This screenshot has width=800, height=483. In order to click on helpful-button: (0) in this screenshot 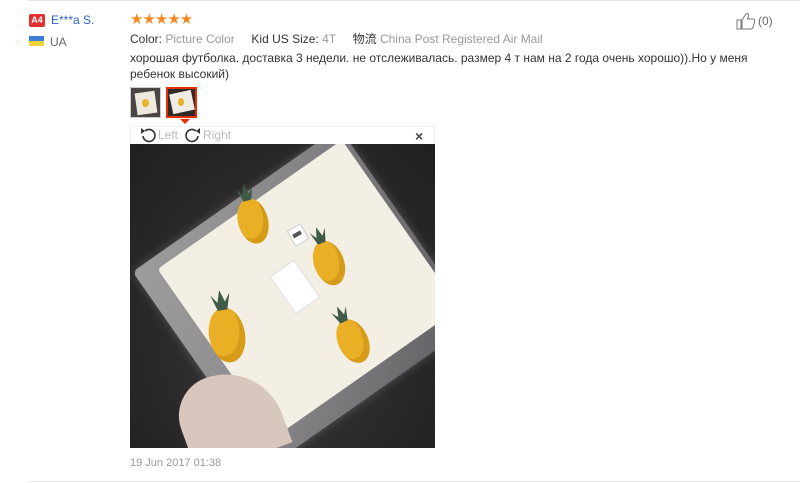, I will do `click(754, 21)`.